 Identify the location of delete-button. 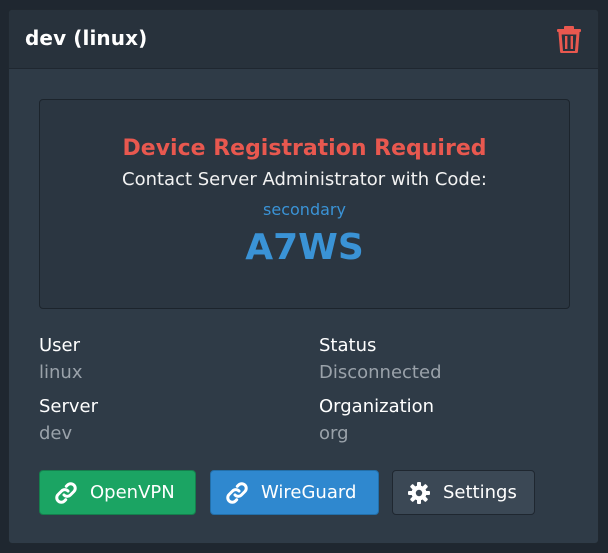
(569, 39).